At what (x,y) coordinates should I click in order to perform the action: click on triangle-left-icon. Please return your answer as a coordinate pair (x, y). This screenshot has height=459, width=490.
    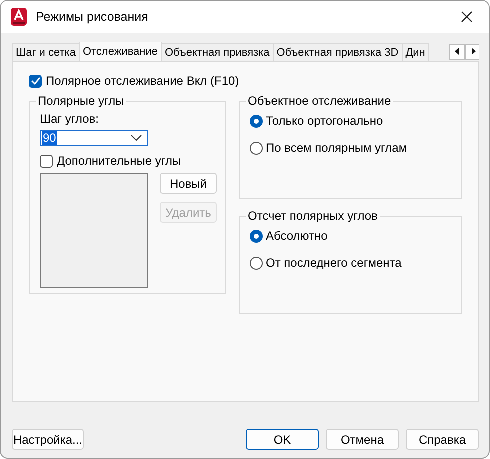
    Looking at the image, I should click on (457, 51).